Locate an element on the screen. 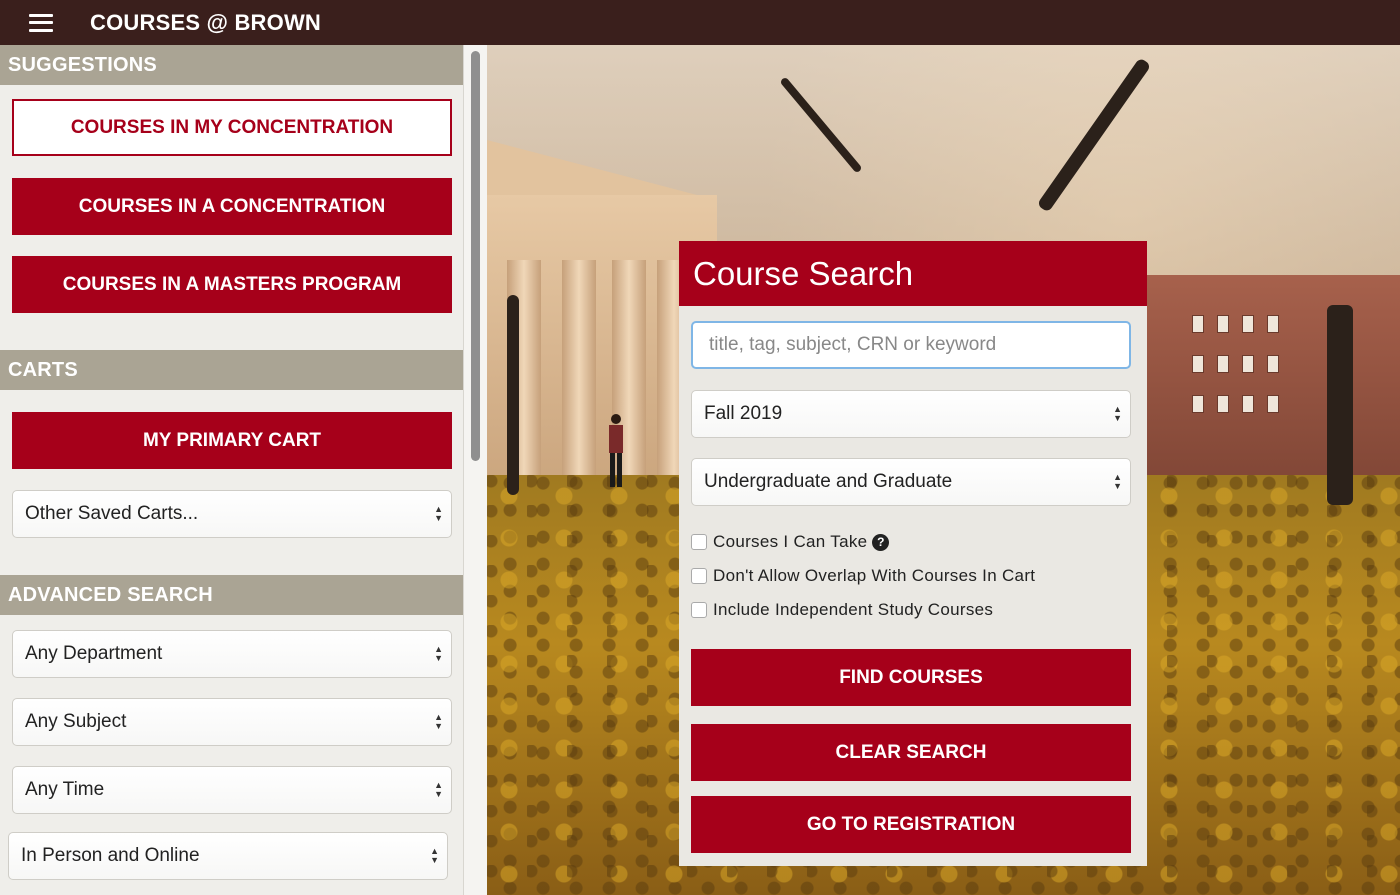  no-overlap-checkbox is located at coordinates (699, 576).